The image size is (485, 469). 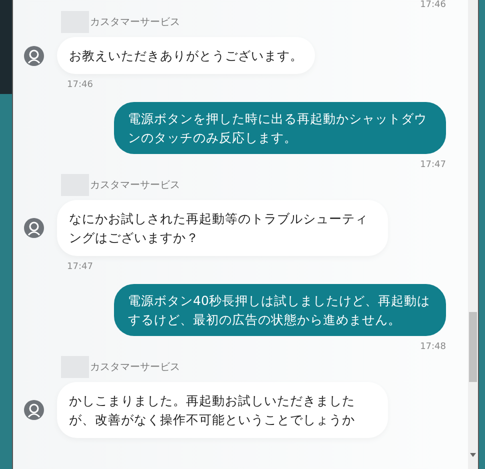 What do you see at coordinates (186, 55) in the screenshot?
I see `message-bubble: お教えいただきありがとうございます。` at bounding box center [186, 55].